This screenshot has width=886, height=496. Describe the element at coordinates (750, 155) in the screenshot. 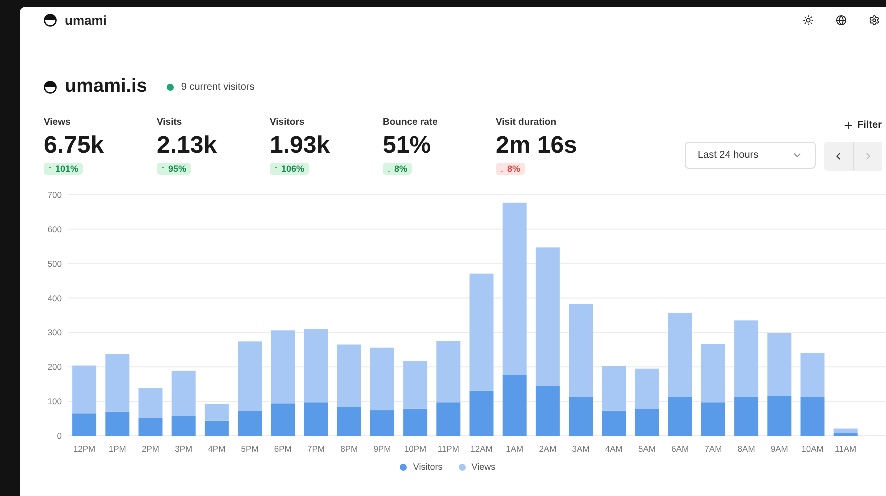

I see `date-range-select: Last 24 hours` at that location.